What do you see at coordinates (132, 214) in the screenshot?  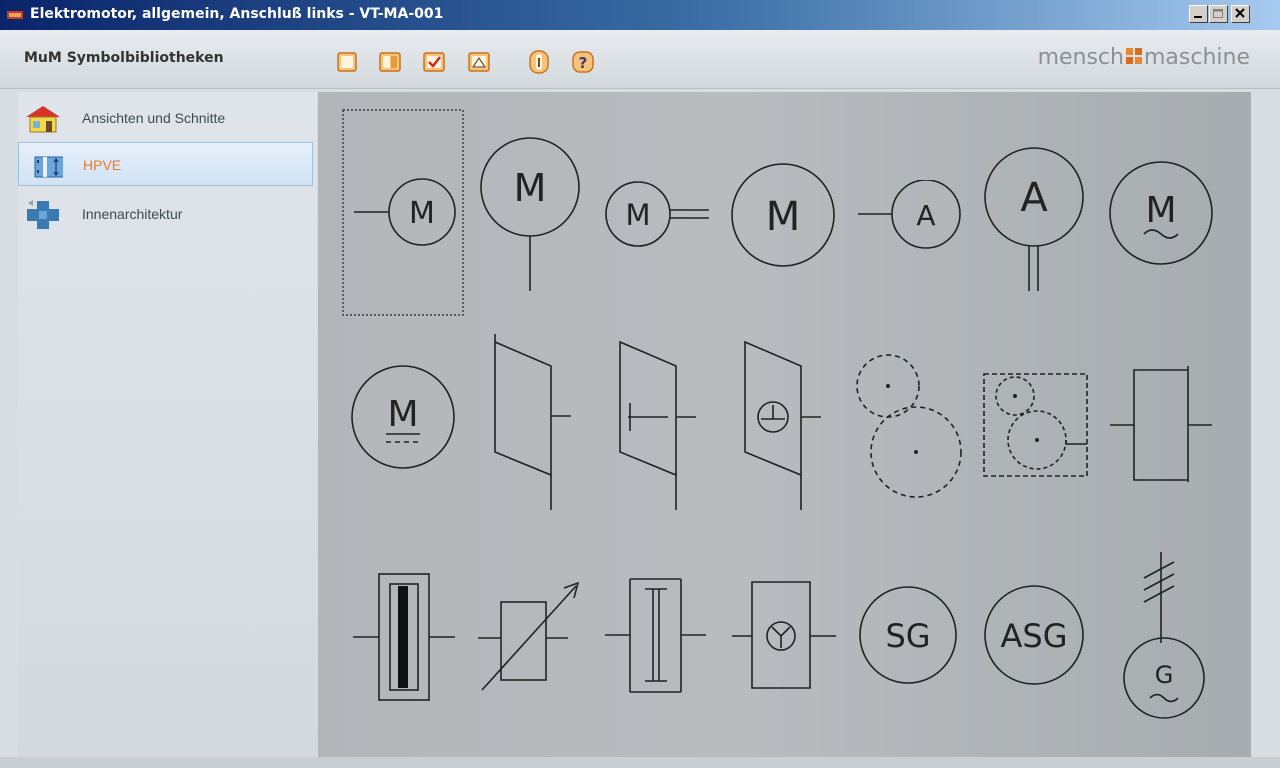 I see `sidebar-item-label: Innenarchitektur` at bounding box center [132, 214].